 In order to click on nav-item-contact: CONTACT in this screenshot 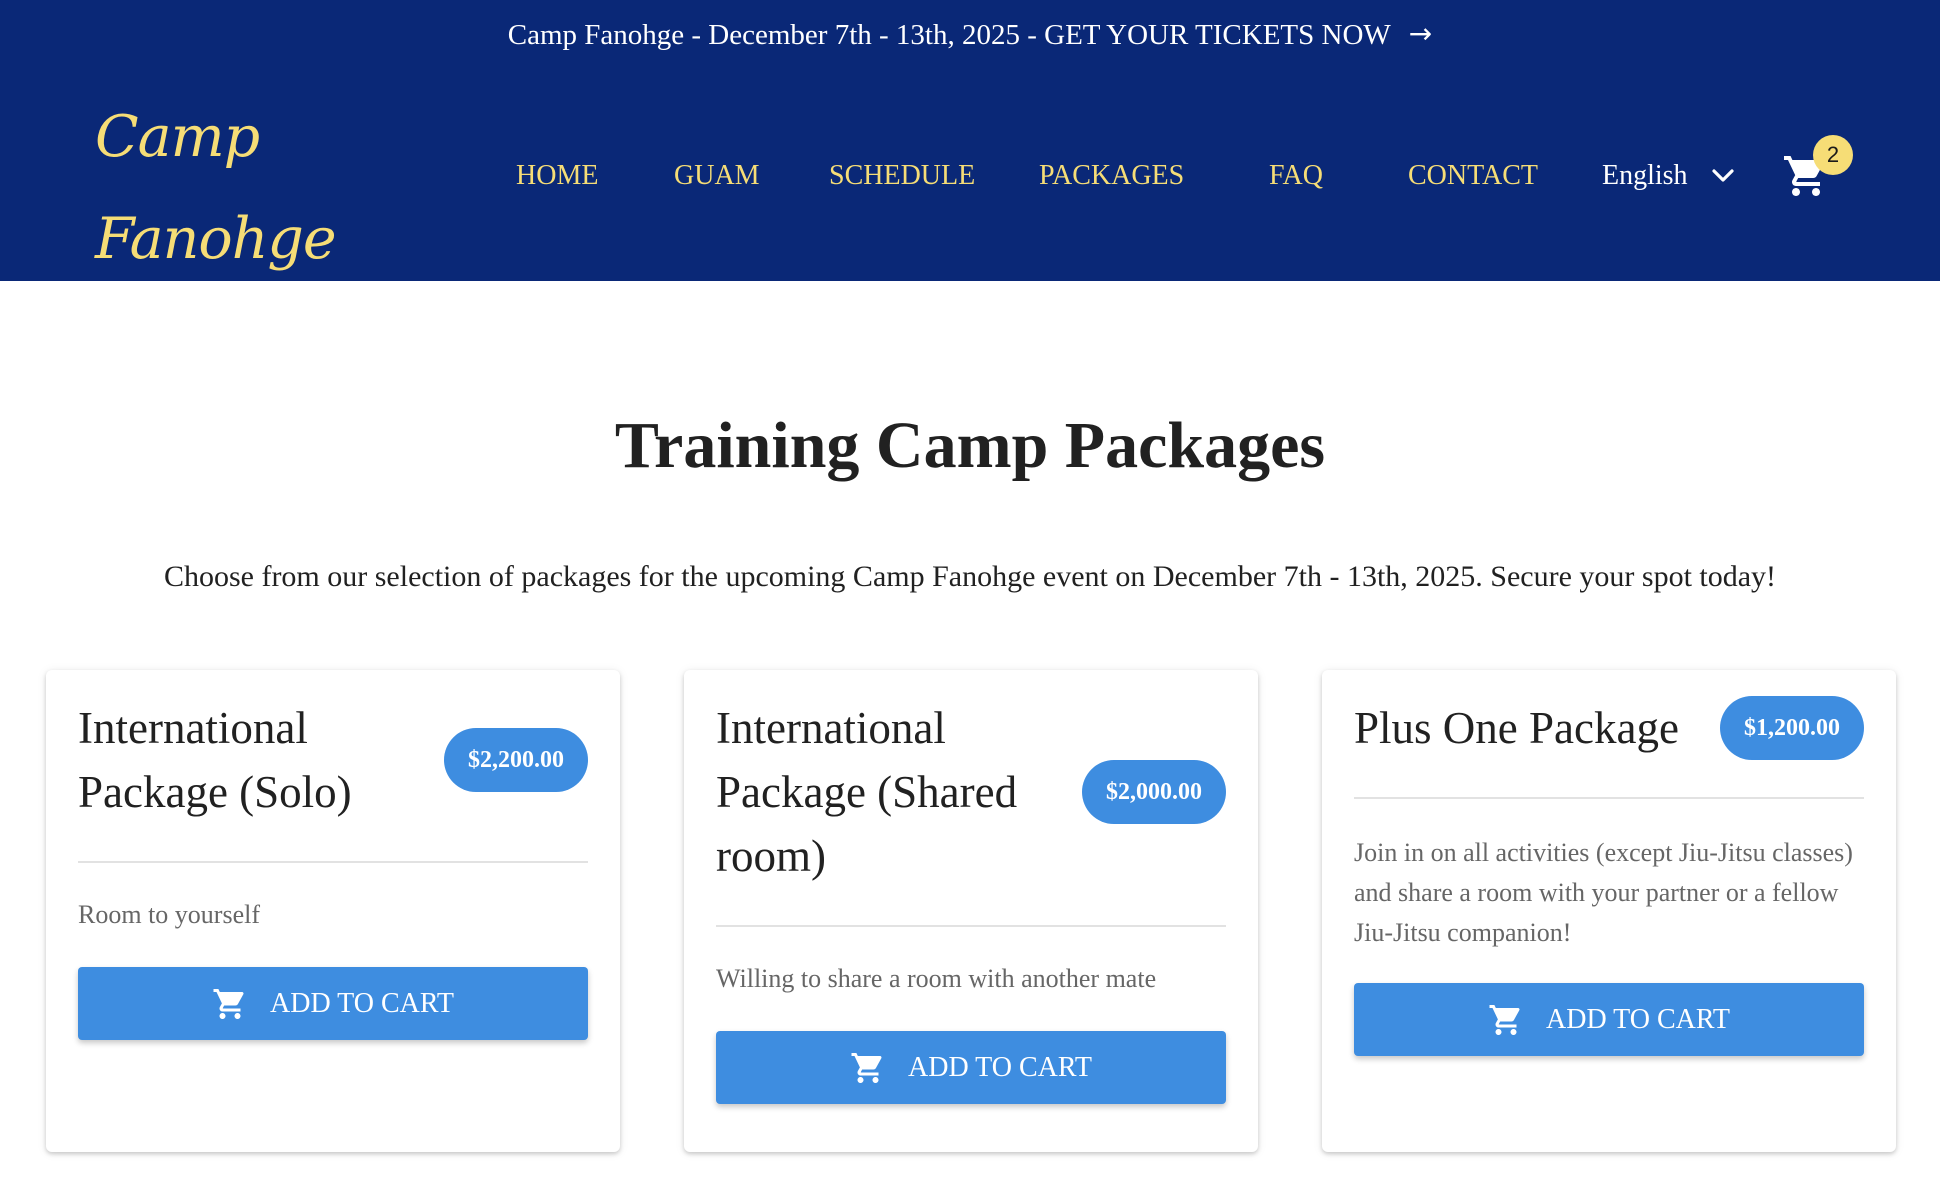, I will do `click(1473, 176)`.